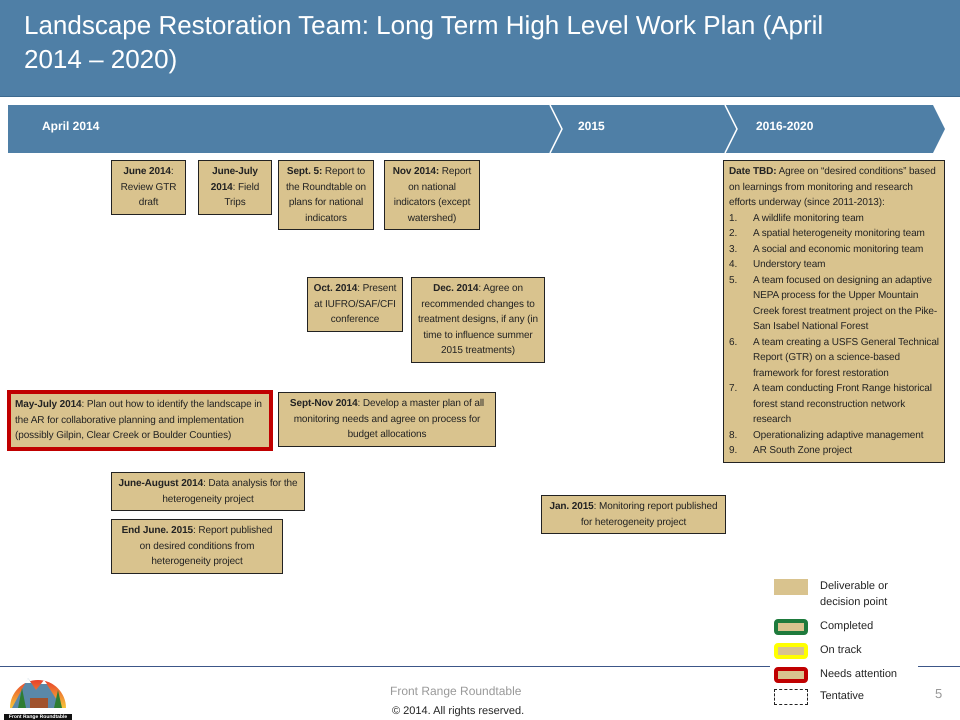  I want to click on slide-title: Landscape Restoration Team: Long Term High Level Work Plan (April 2014 – 2020), so click(424, 42).